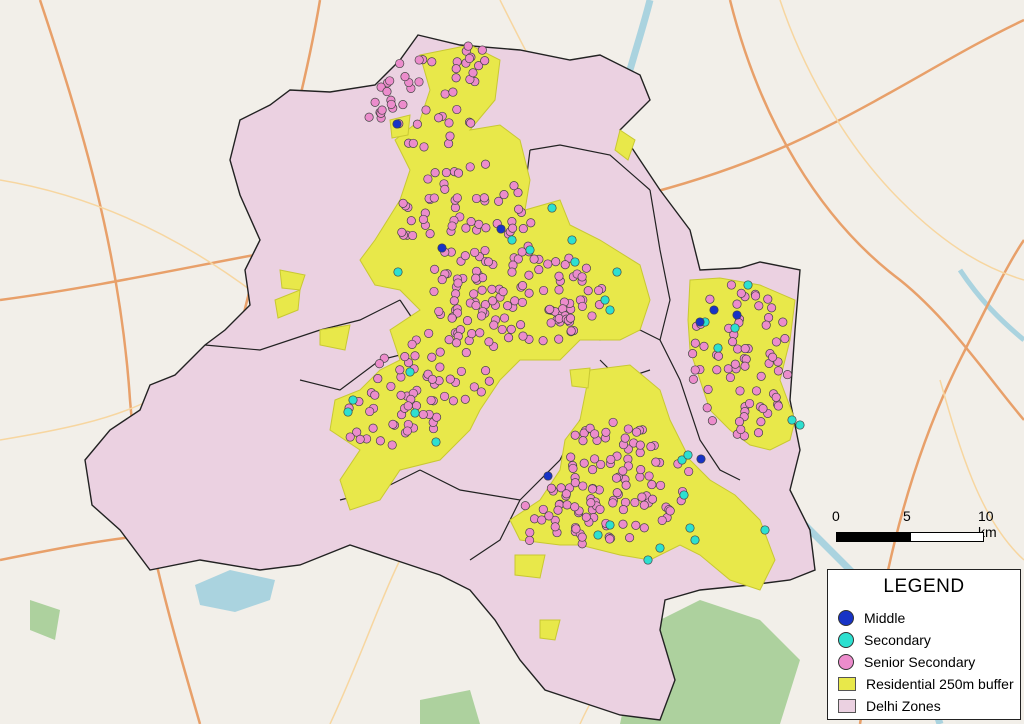 The height and width of the screenshot is (724, 1024). What do you see at coordinates (847, 684) in the screenshot?
I see `buffer-swatch-icon` at bounding box center [847, 684].